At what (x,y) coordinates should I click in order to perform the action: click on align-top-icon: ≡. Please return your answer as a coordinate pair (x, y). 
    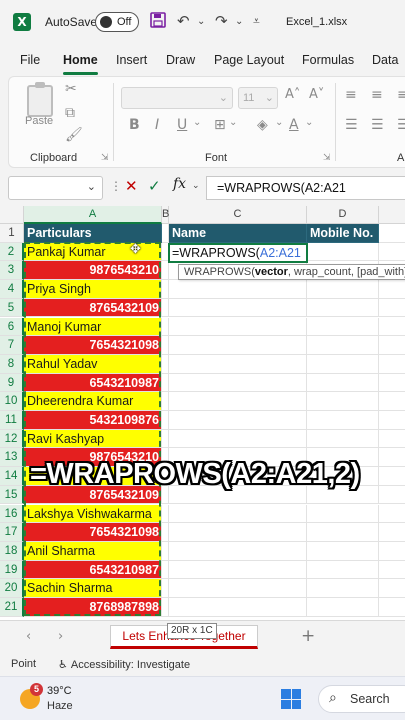
    Looking at the image, I should click on (351, 95).